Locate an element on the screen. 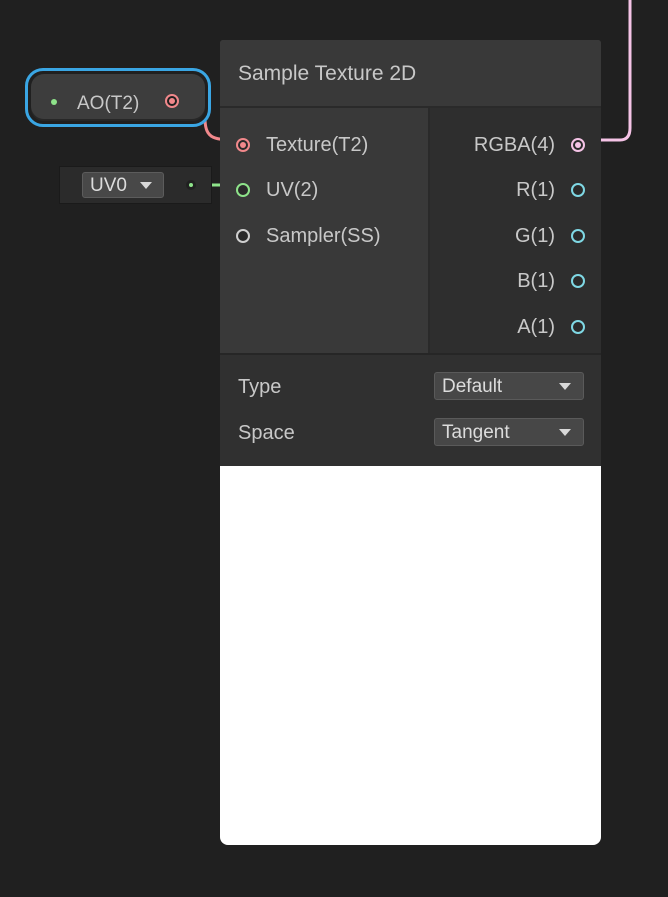  output-port-r: R(1) is located at coordinates (515, 191).